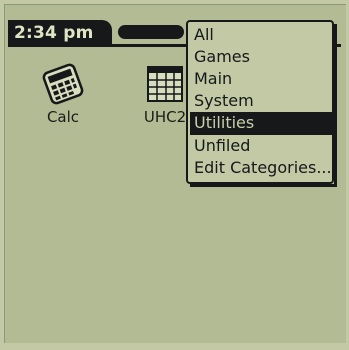 The height and width of the screenshot is (350, 349). Describe the element at coordinates (261, 146) in the screenshot. I see `menu-item-unfiled: Unfiled` at that location.